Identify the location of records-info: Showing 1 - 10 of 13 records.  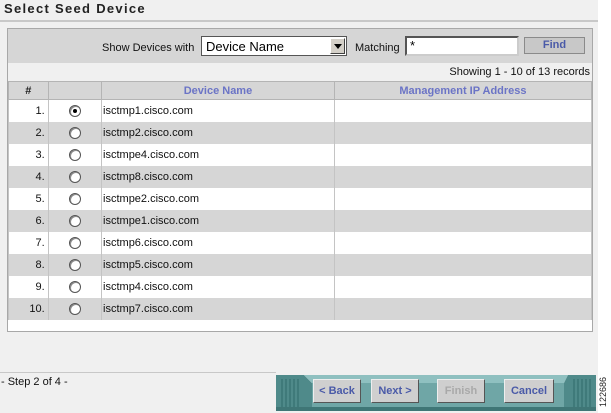
(300, 72).